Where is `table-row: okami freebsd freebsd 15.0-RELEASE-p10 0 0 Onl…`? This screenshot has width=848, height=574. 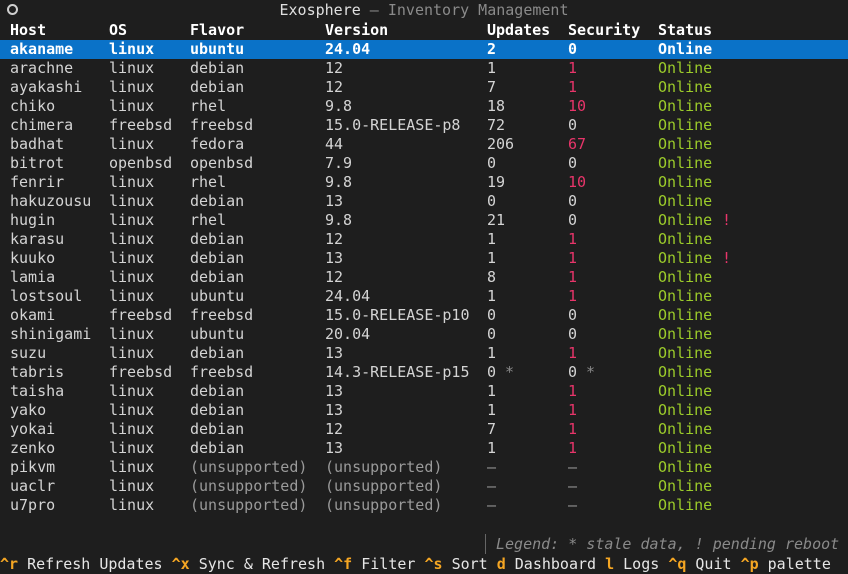 table-row: okami freebsd freebsd 15.0-RELEASE-p10 0 0 Onl… is located at coordinates (424, 315).